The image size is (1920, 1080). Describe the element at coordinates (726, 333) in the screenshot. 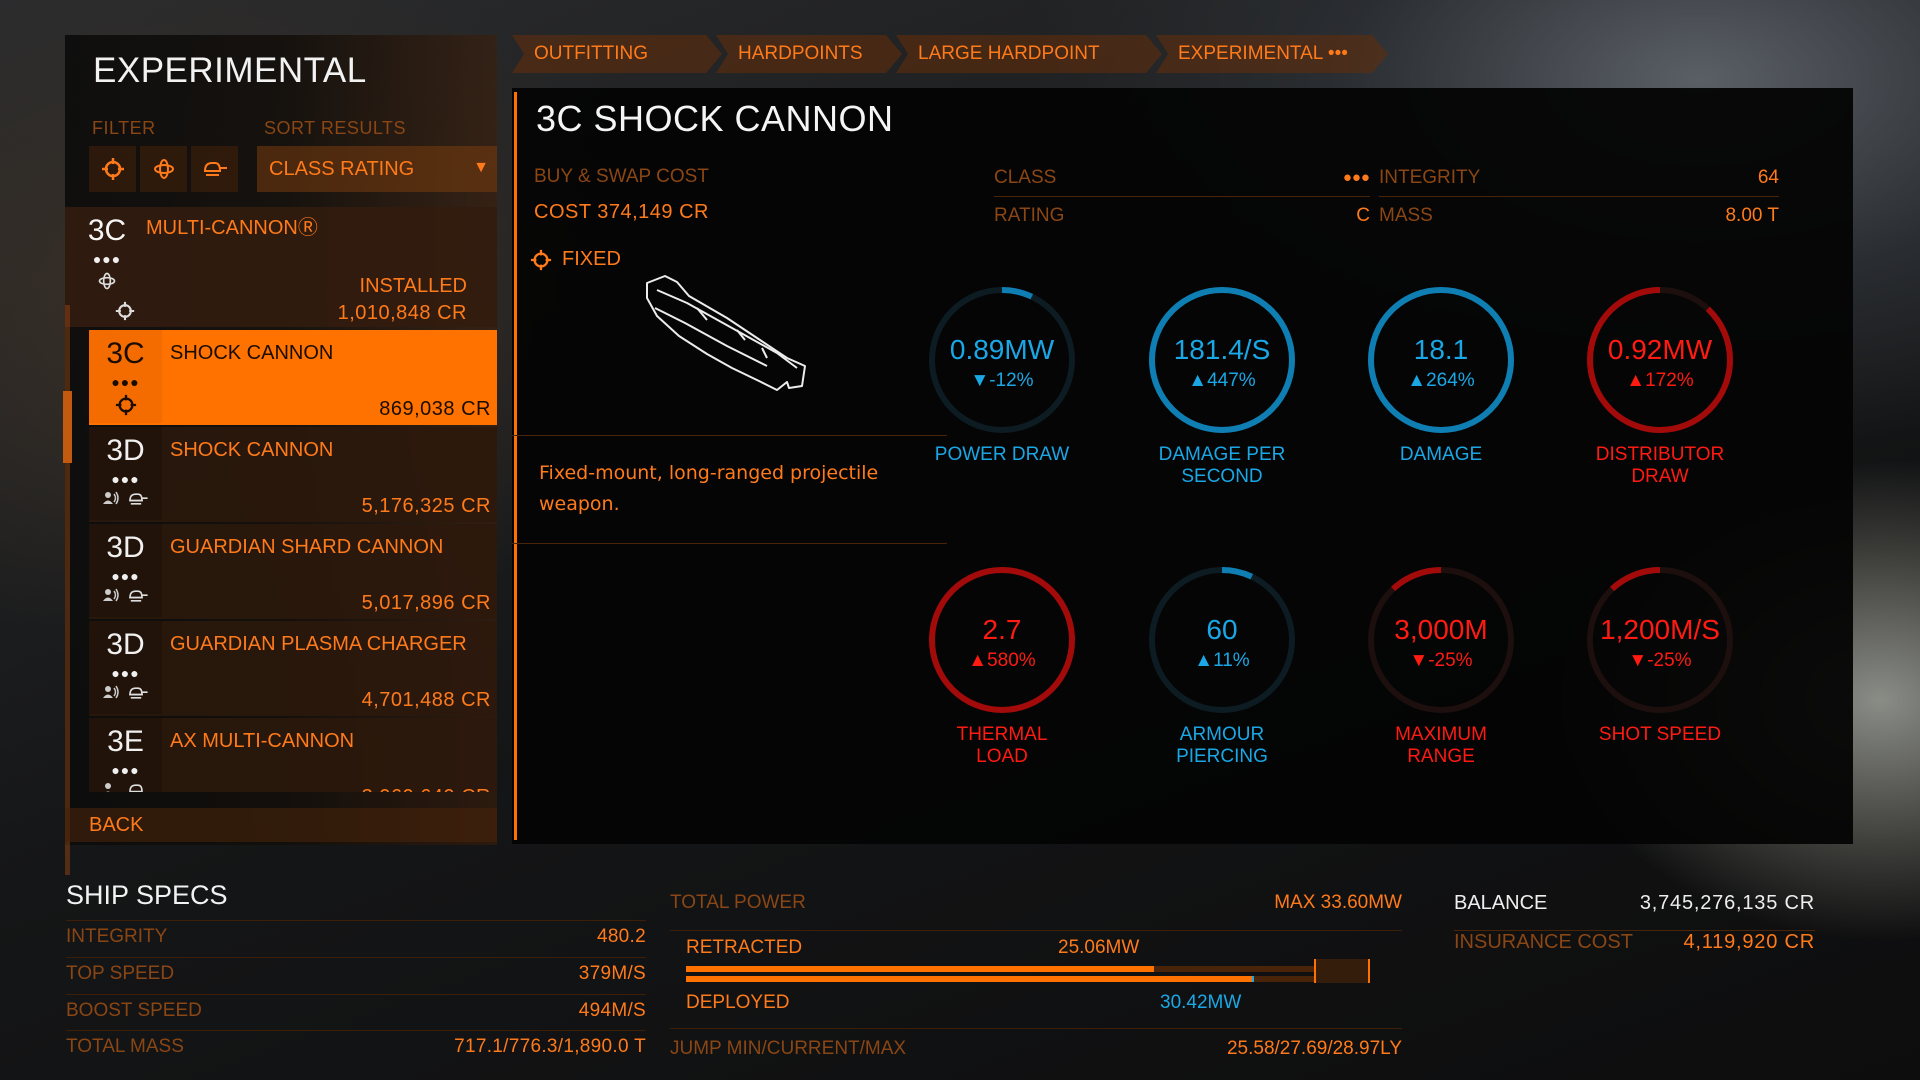

I see `weapon-model-icon` at that location.